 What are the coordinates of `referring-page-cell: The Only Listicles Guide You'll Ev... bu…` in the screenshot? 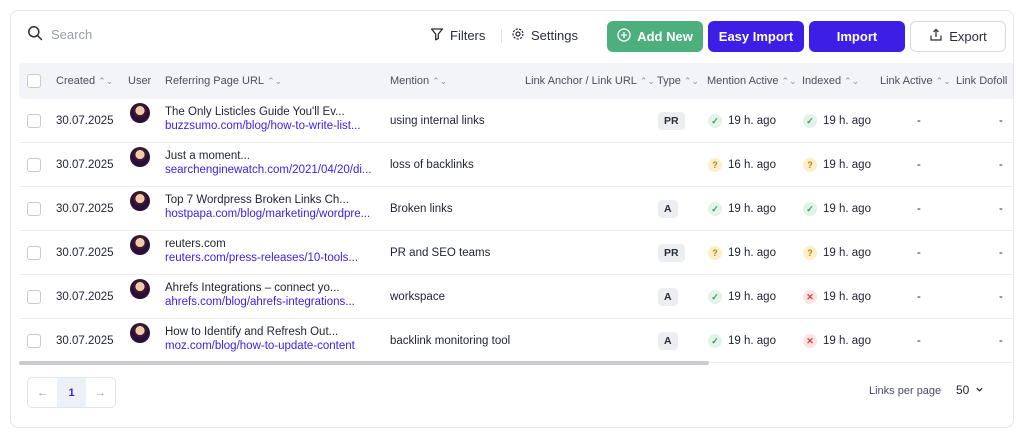 It's located at (263, 119).